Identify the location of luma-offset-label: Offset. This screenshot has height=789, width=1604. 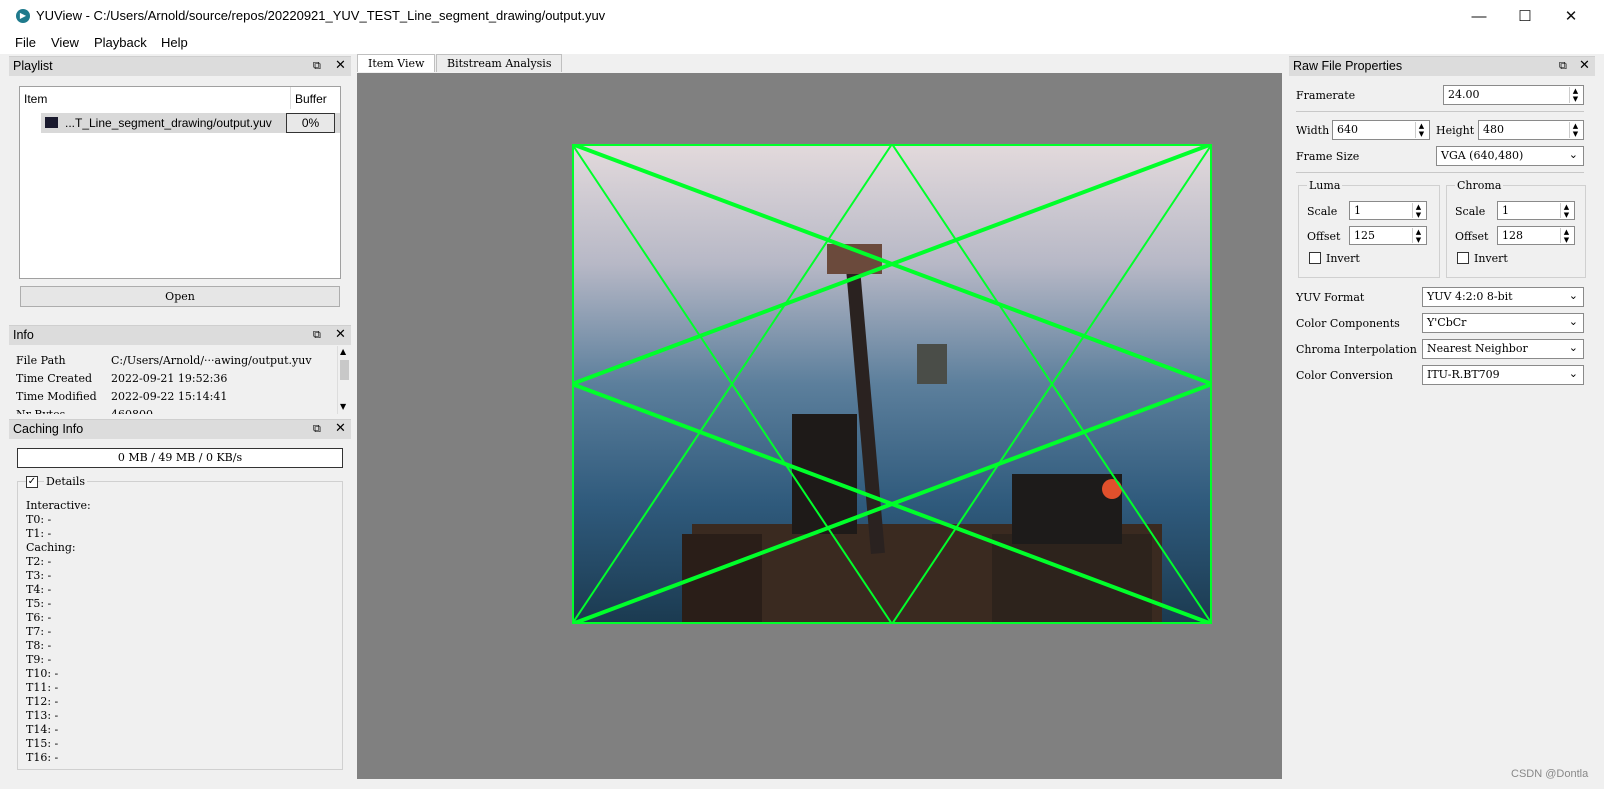
(1324, 236).